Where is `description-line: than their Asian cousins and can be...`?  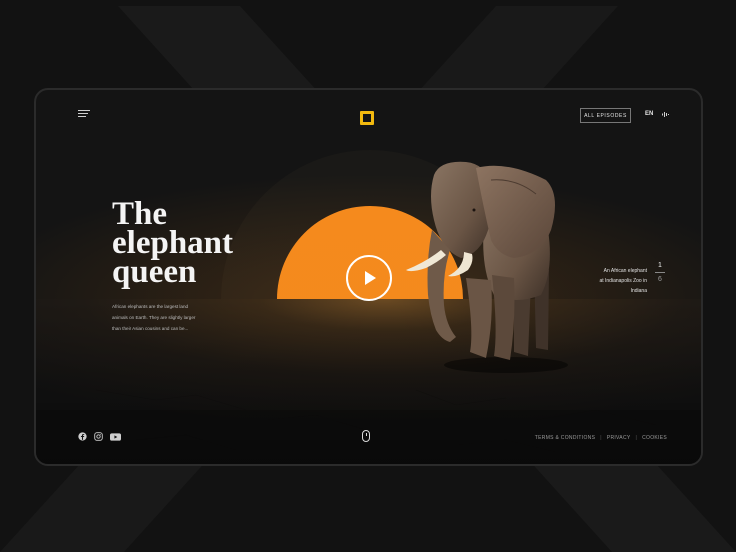
description-line: than their Asian cousins and can be... is located at coordinates (150, 328).